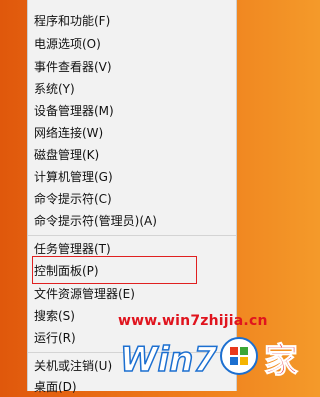  What do you see at coordinates (132, 221) in the screenshot?
I see `menu-item-command-prompt-admin: 命令提示符(管理员)(A)` at bounding box center [132, 221].